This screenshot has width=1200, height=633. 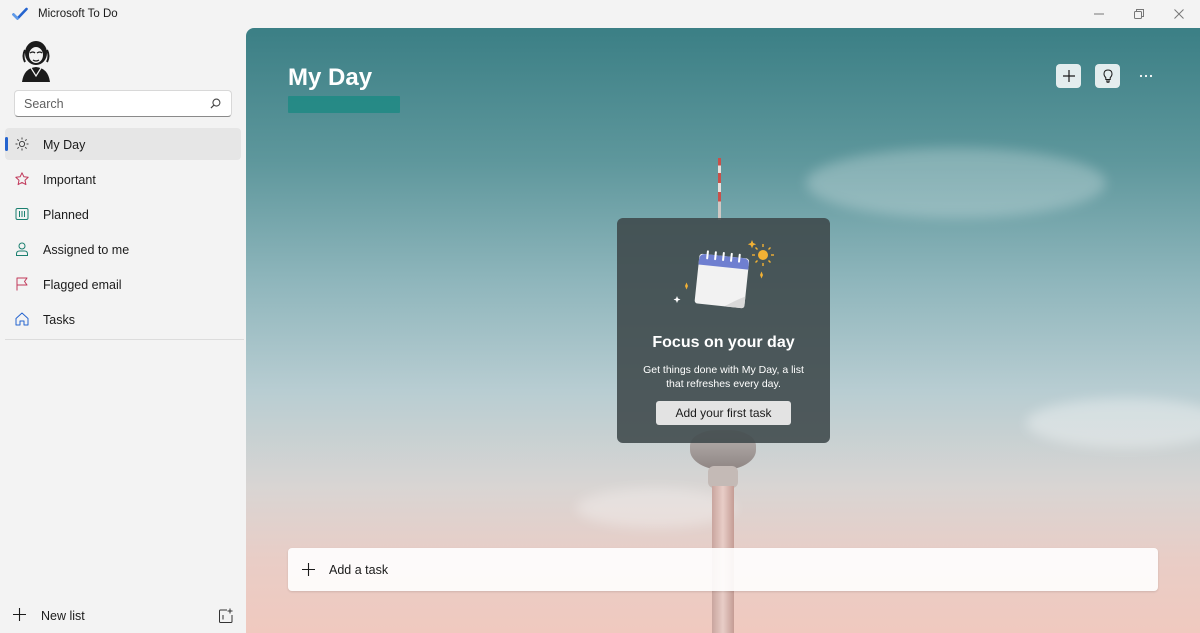 I want to click on flag-icon, so click(x=22, y=284).